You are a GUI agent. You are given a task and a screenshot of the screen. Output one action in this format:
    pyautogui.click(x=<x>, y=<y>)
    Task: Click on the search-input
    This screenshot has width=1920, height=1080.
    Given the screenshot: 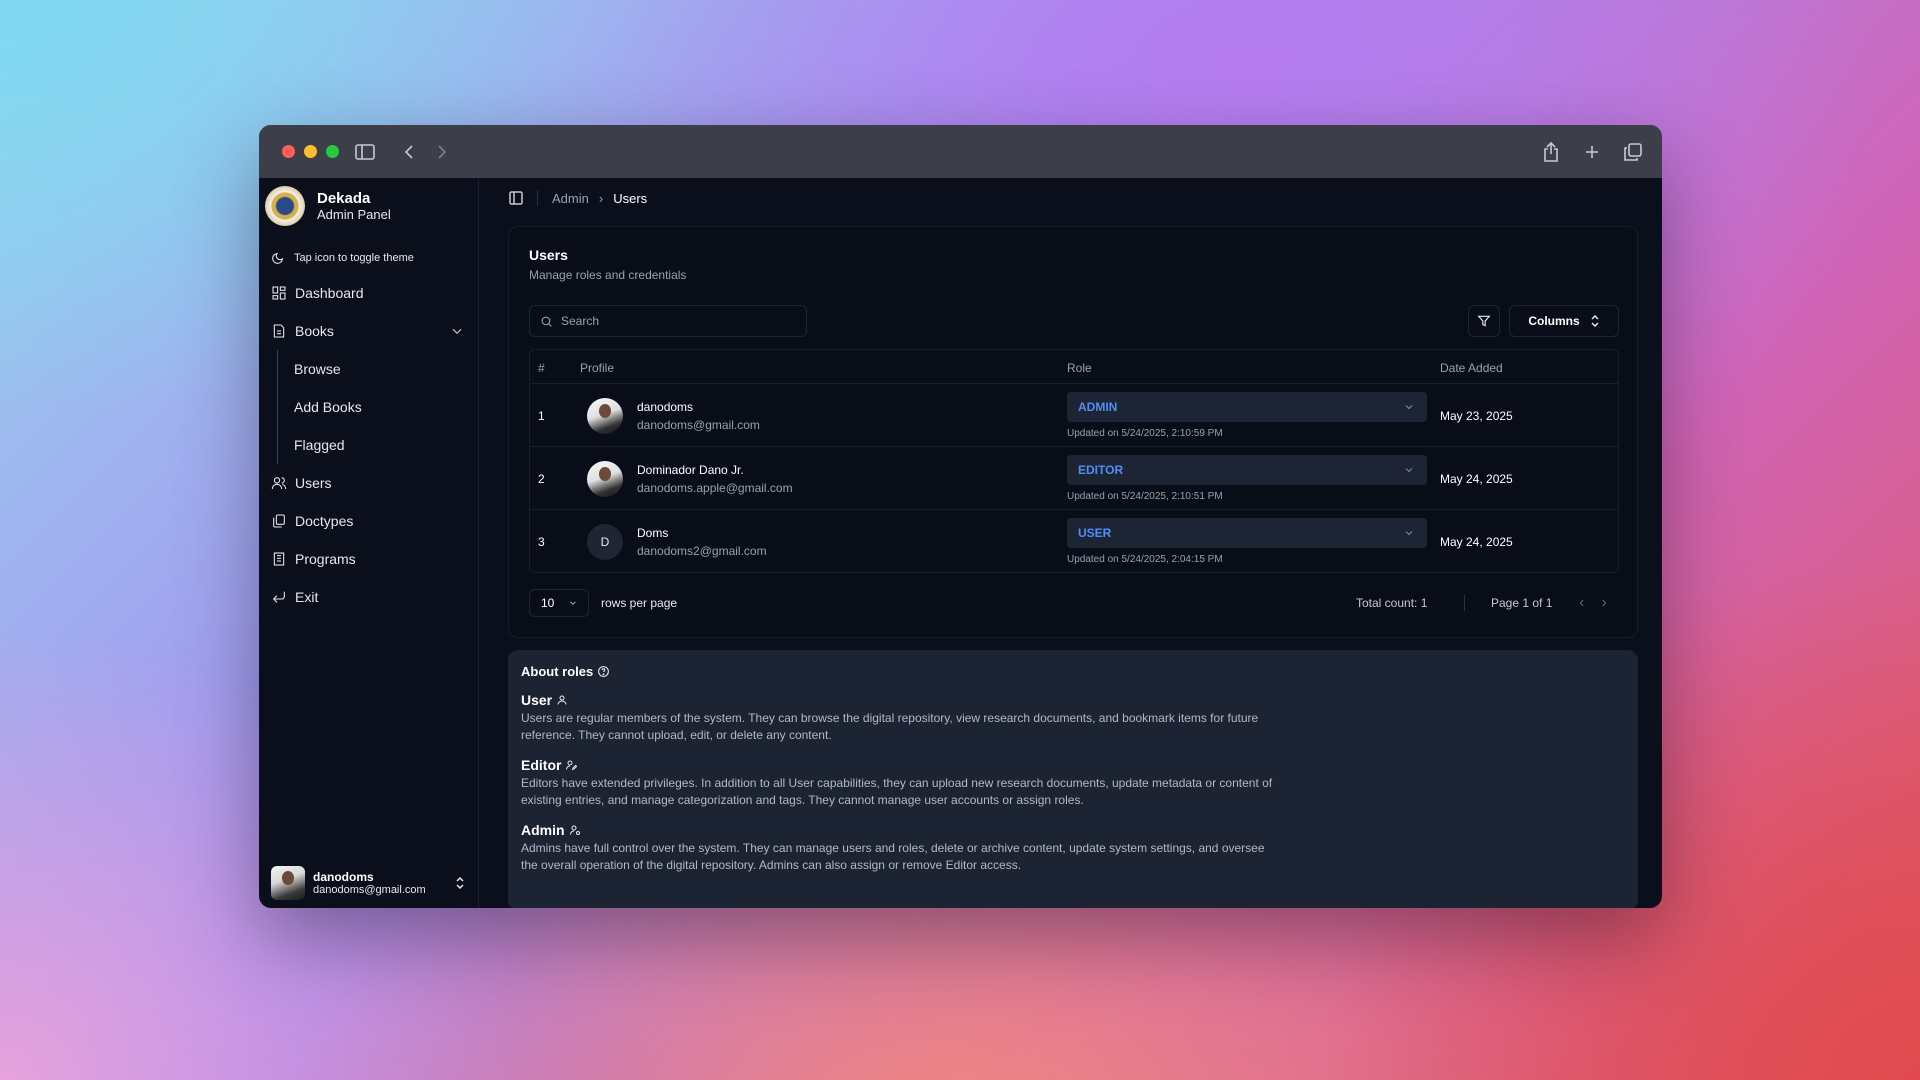 What is the action you would take?
    pyautogui.click(x=676, y=321)
    